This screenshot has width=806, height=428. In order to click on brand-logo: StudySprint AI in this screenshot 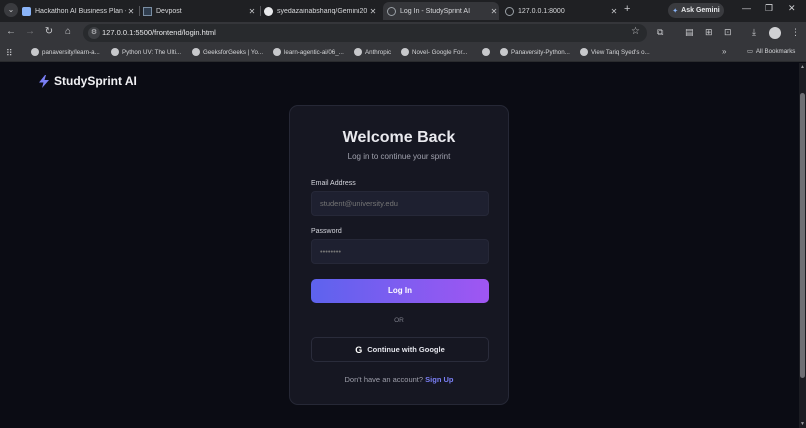, I will do `click(87, 81)`.